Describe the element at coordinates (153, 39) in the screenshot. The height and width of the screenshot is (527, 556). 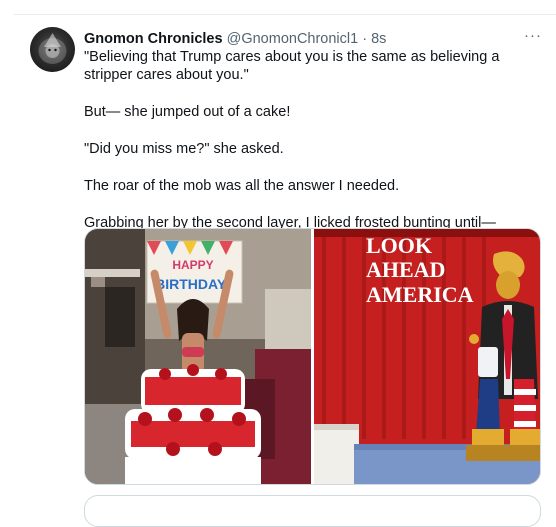
I see `display-name: Gnomon Chronicles` at that location.